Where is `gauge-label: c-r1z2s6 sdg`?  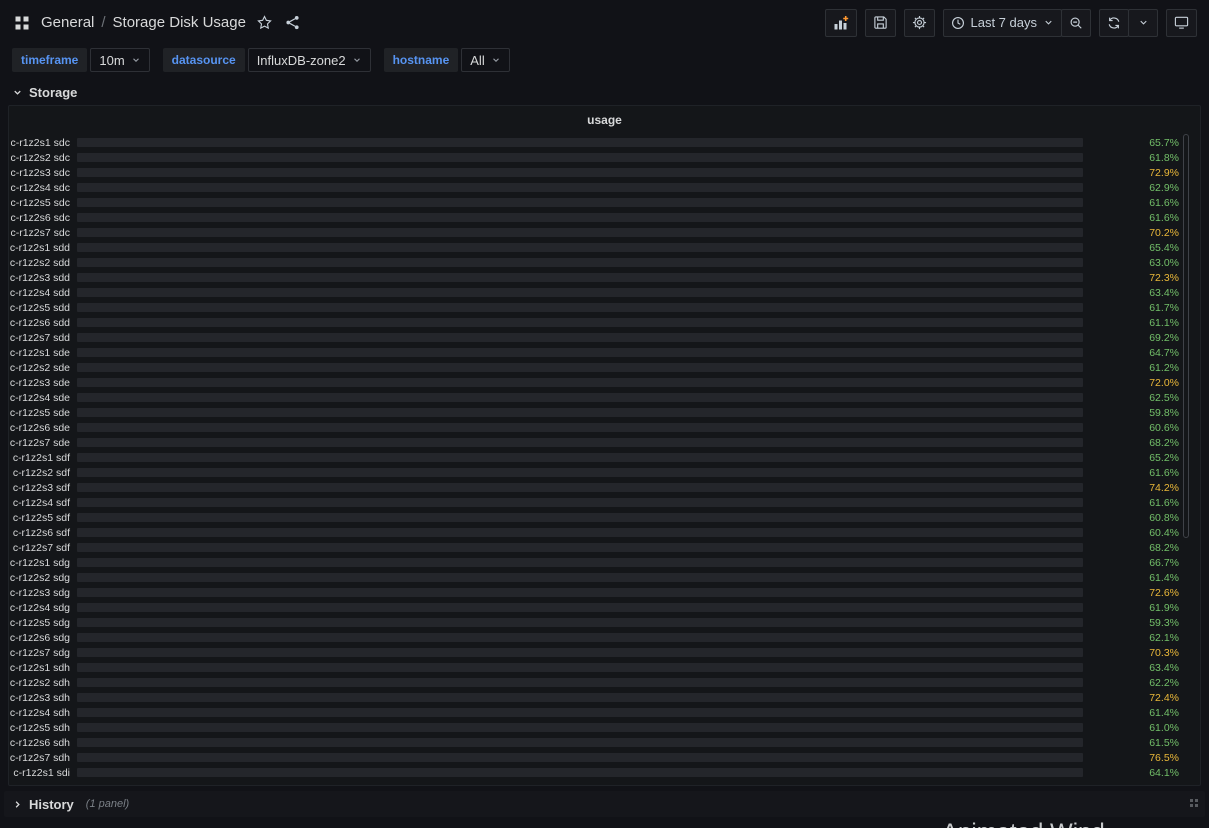 gauge-label: c-r1z2s6 sdg is located at coordinates (39, 637).